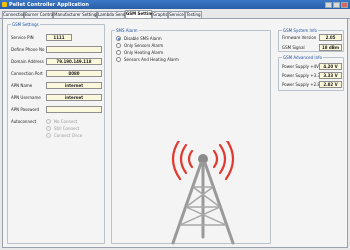 The width and height of the screenshot is (350, 250). I want to click on radio-only-sensors-alarm, so click(118, 45).